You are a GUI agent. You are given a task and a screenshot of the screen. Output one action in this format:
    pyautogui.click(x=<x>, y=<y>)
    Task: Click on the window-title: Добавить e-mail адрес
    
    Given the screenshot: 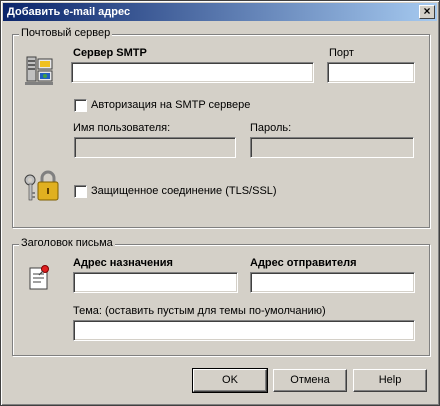 What is the action you would take?
    pyautogui.click(x=69, y=12)
    